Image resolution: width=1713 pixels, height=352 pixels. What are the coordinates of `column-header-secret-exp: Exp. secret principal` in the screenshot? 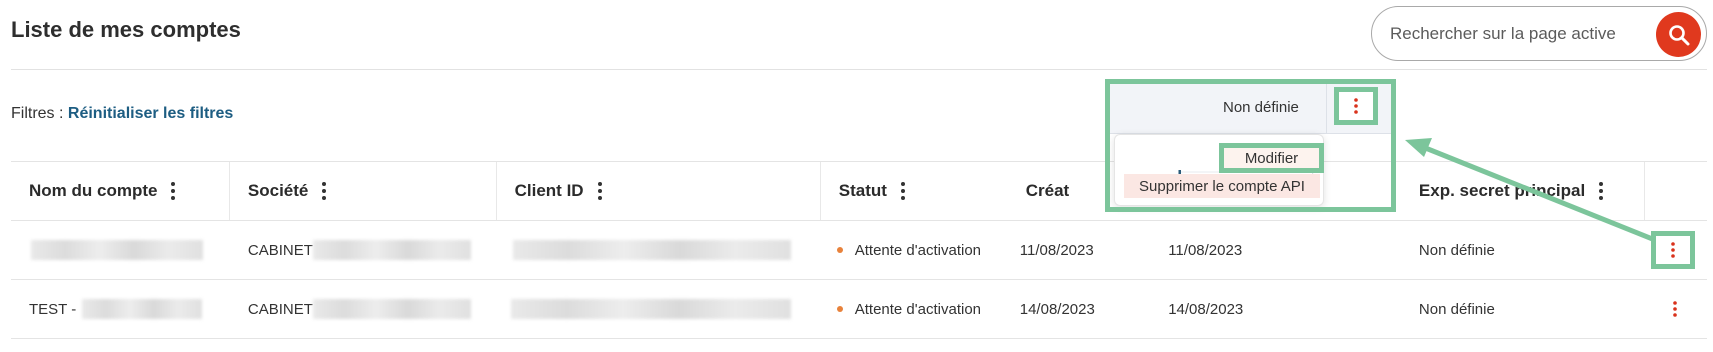 It's located at (1523, 191).